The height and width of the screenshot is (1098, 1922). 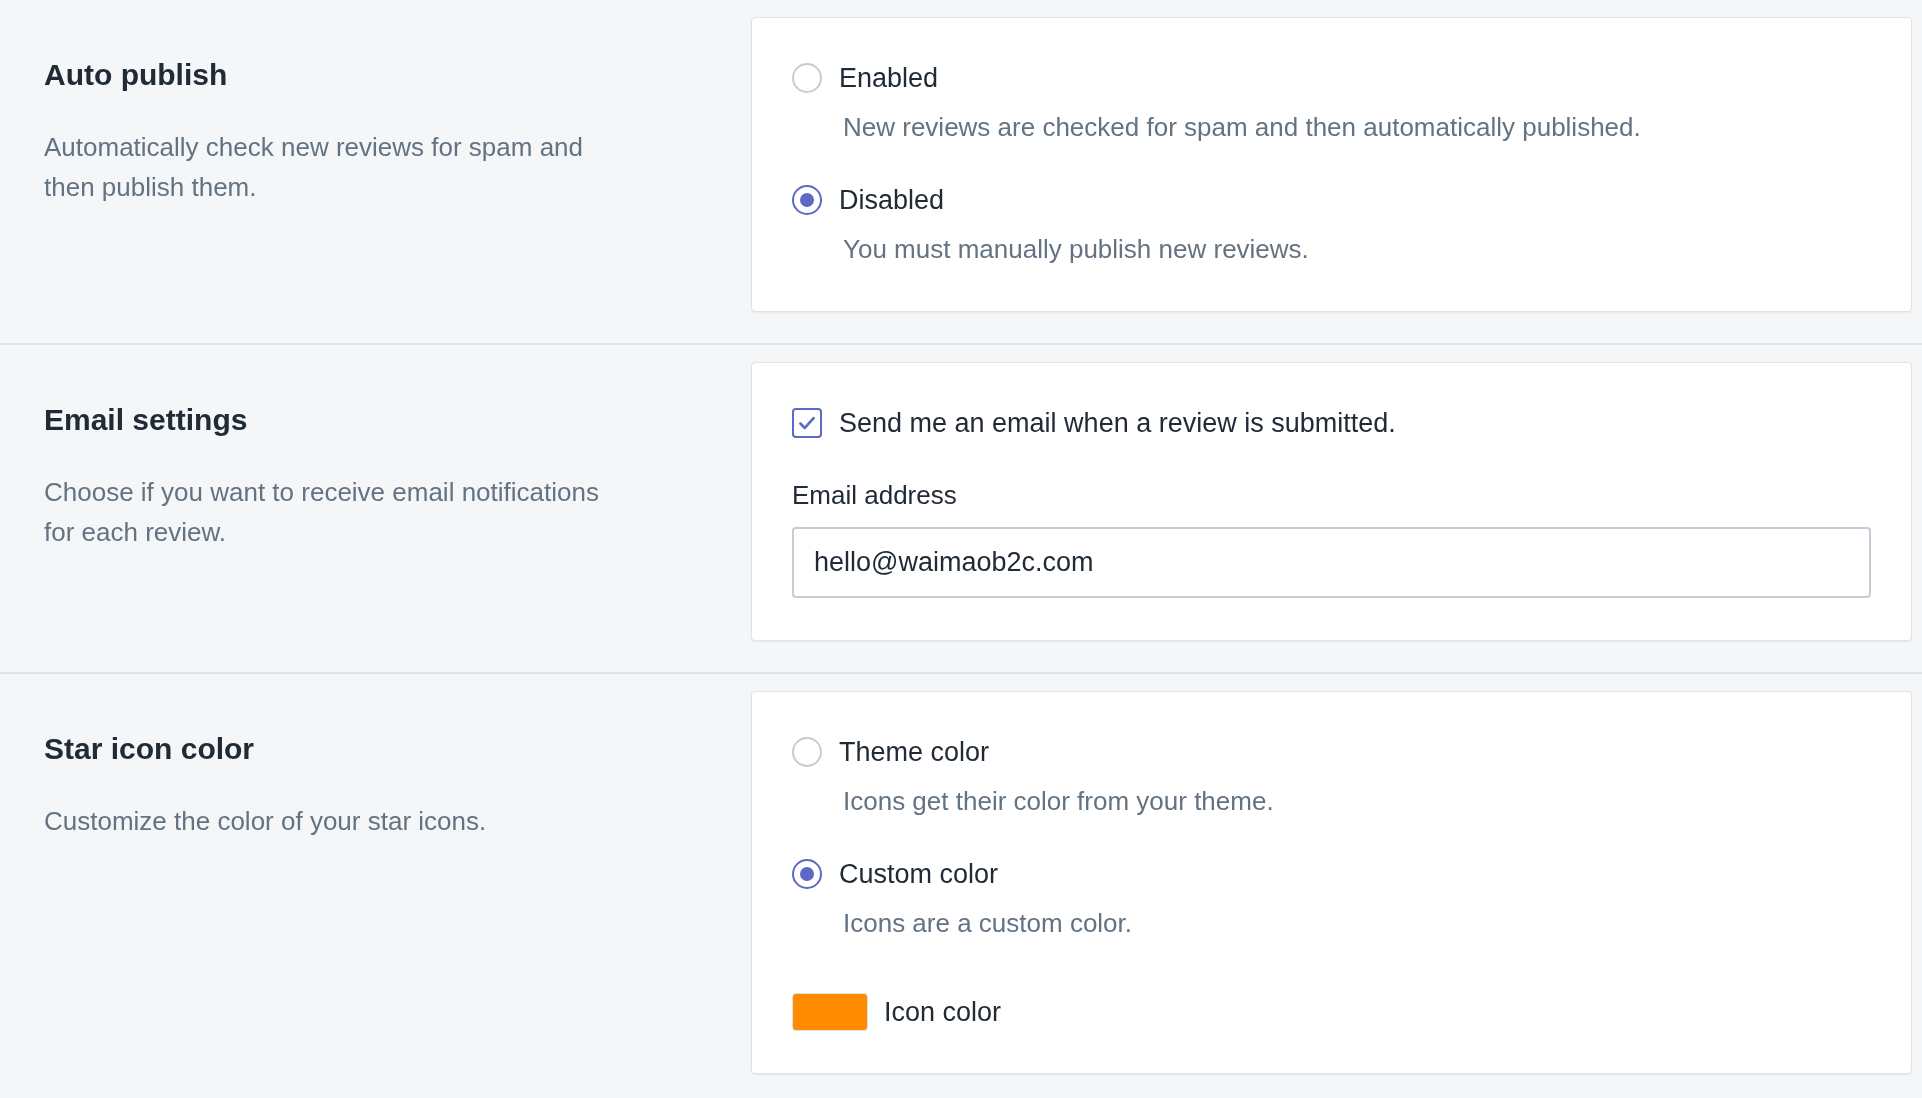 I want to click on color-swatch, so click(x=830, y=1012).